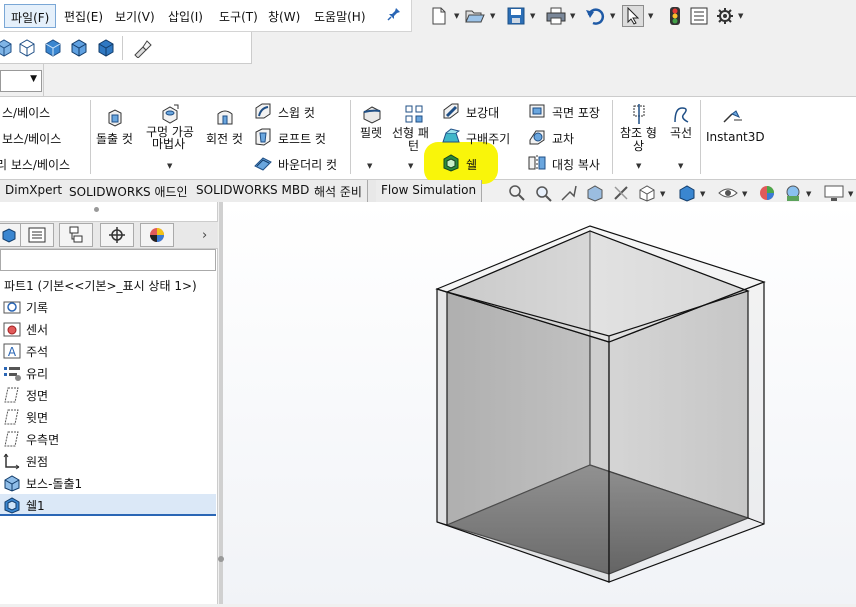 This screenshot has height=607, width=856. What do you see at coordinates (699, 16) in the screenshot?
I see `file-properties-icon` at bounding box center [699, 16].